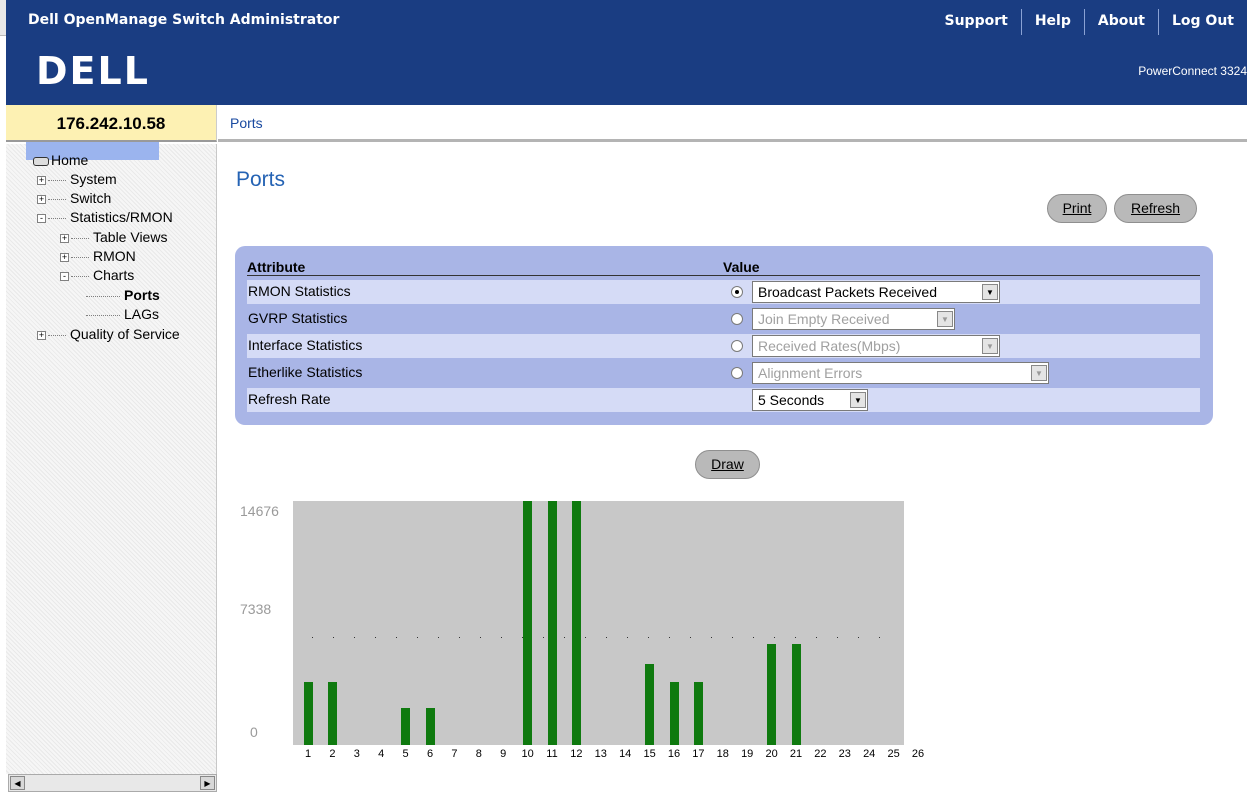 This screenshot has height=792, width=1247. I want to click on x-tick-label: 9, so click(503, 754).